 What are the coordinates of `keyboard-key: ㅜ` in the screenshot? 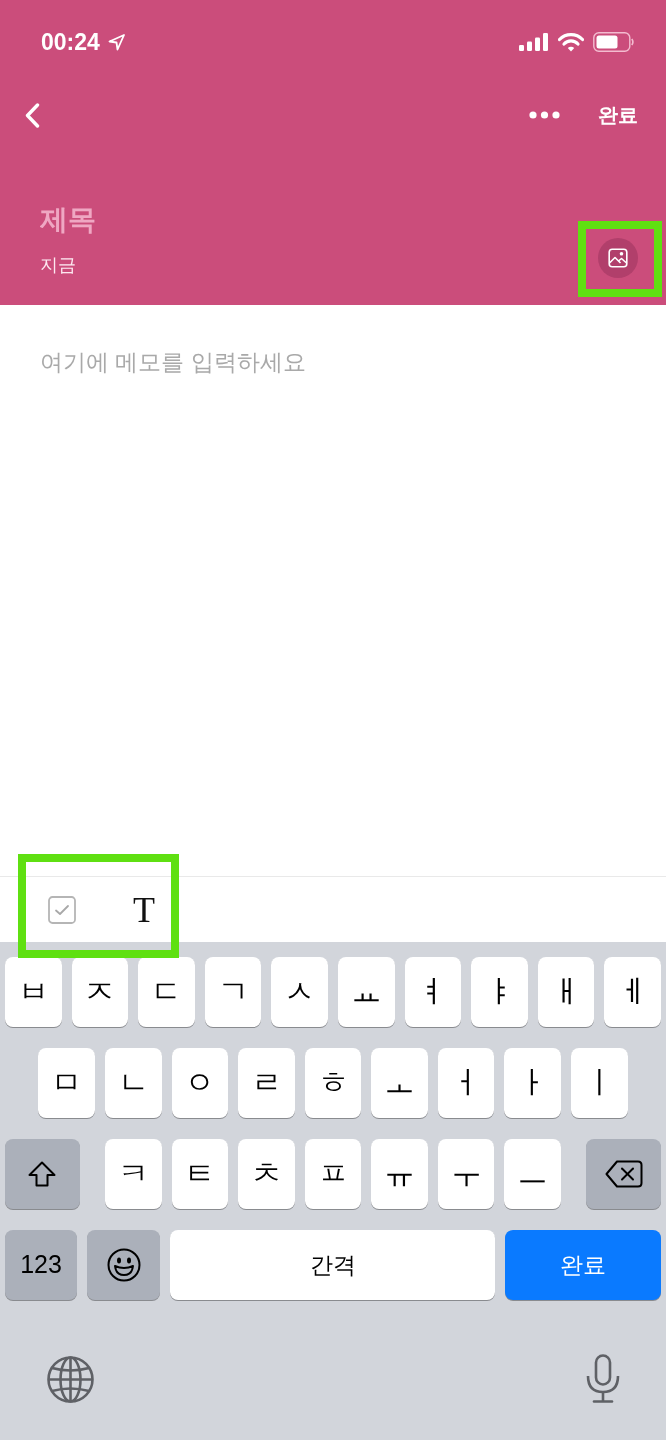 It's located at (466, 1174).